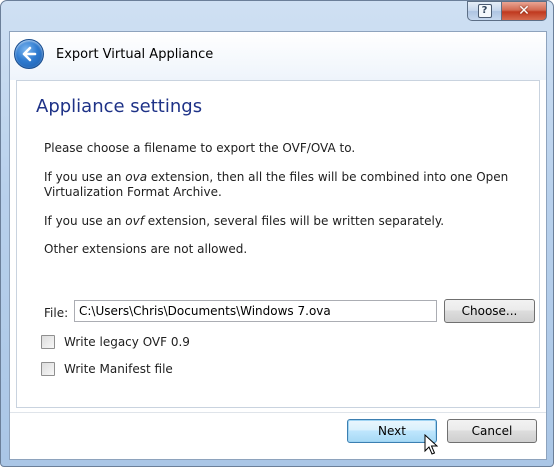 The height and width of the screenshot is (467, 554). What do you see at coordinates (85, 221) in the screenshot?
I see `ovf-prefix: If you use an` at bounding box center [85, 221].